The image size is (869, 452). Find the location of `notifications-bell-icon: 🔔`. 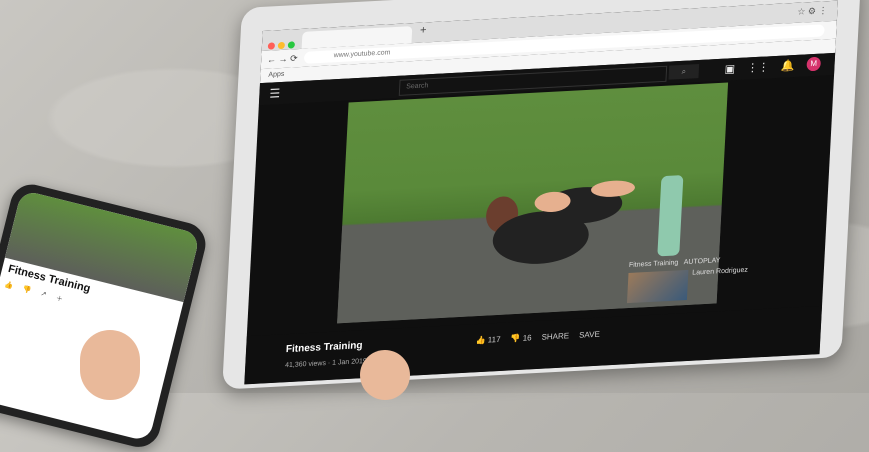

notifications-bell-icon: 🔔 is located at coordinates (788, 65).